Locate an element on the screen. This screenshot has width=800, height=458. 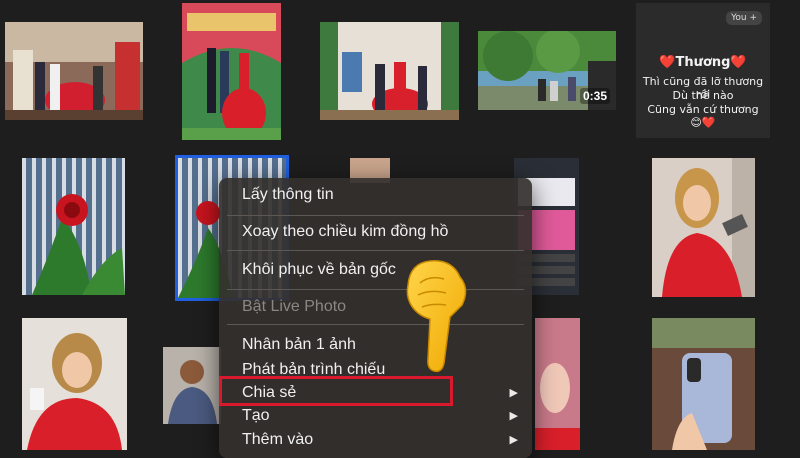
menu-item-add-to: Thêm vào ▶ is located at coordinates (375, 440).